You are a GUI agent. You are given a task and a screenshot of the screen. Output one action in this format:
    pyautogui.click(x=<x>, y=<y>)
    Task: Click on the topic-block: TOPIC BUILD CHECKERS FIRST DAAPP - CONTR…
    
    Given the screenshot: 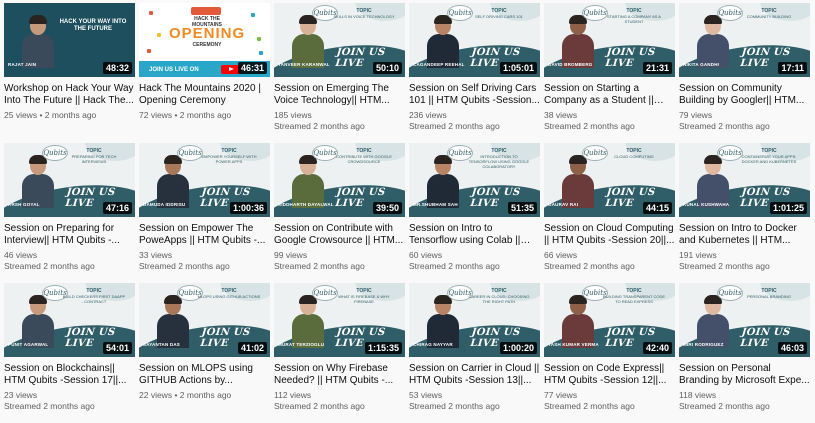 What is the action you would take?
    pyautogui.click(x=94, y=297)
    